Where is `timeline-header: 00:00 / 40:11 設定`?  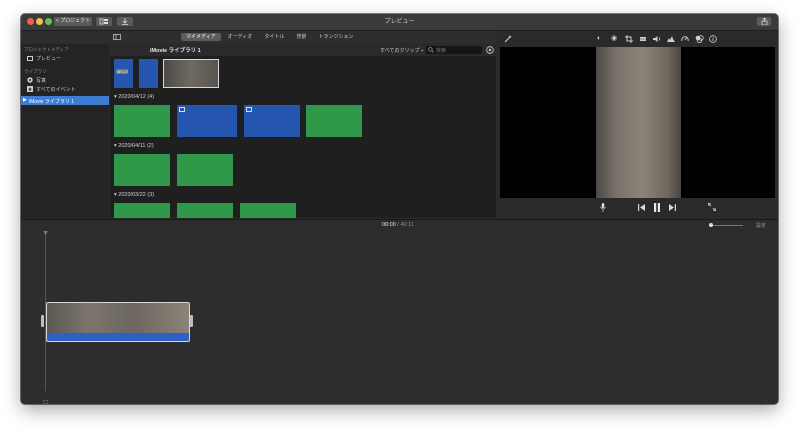 timeline-header: 00:00 / 40:11 設定 is located at coordinates (399, 225).